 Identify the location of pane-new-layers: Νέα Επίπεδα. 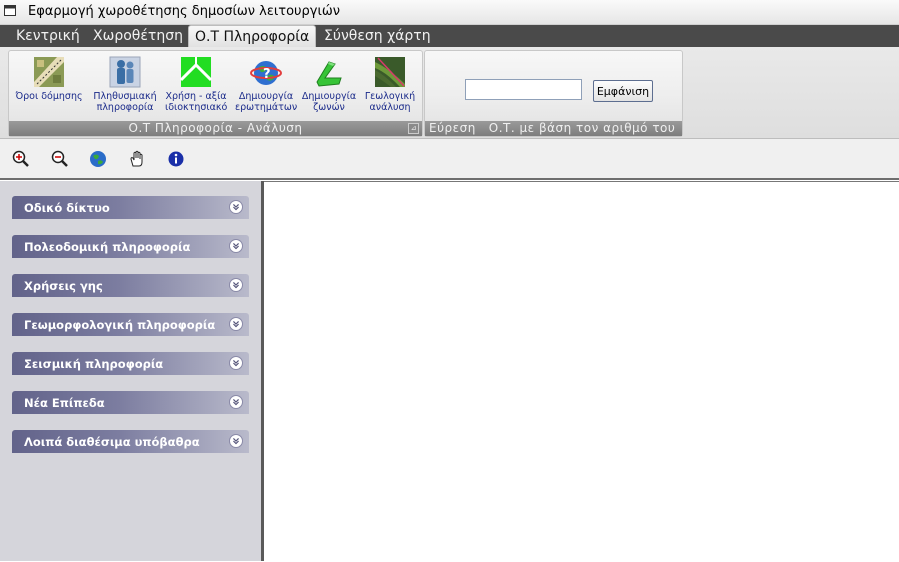
(130, 402).